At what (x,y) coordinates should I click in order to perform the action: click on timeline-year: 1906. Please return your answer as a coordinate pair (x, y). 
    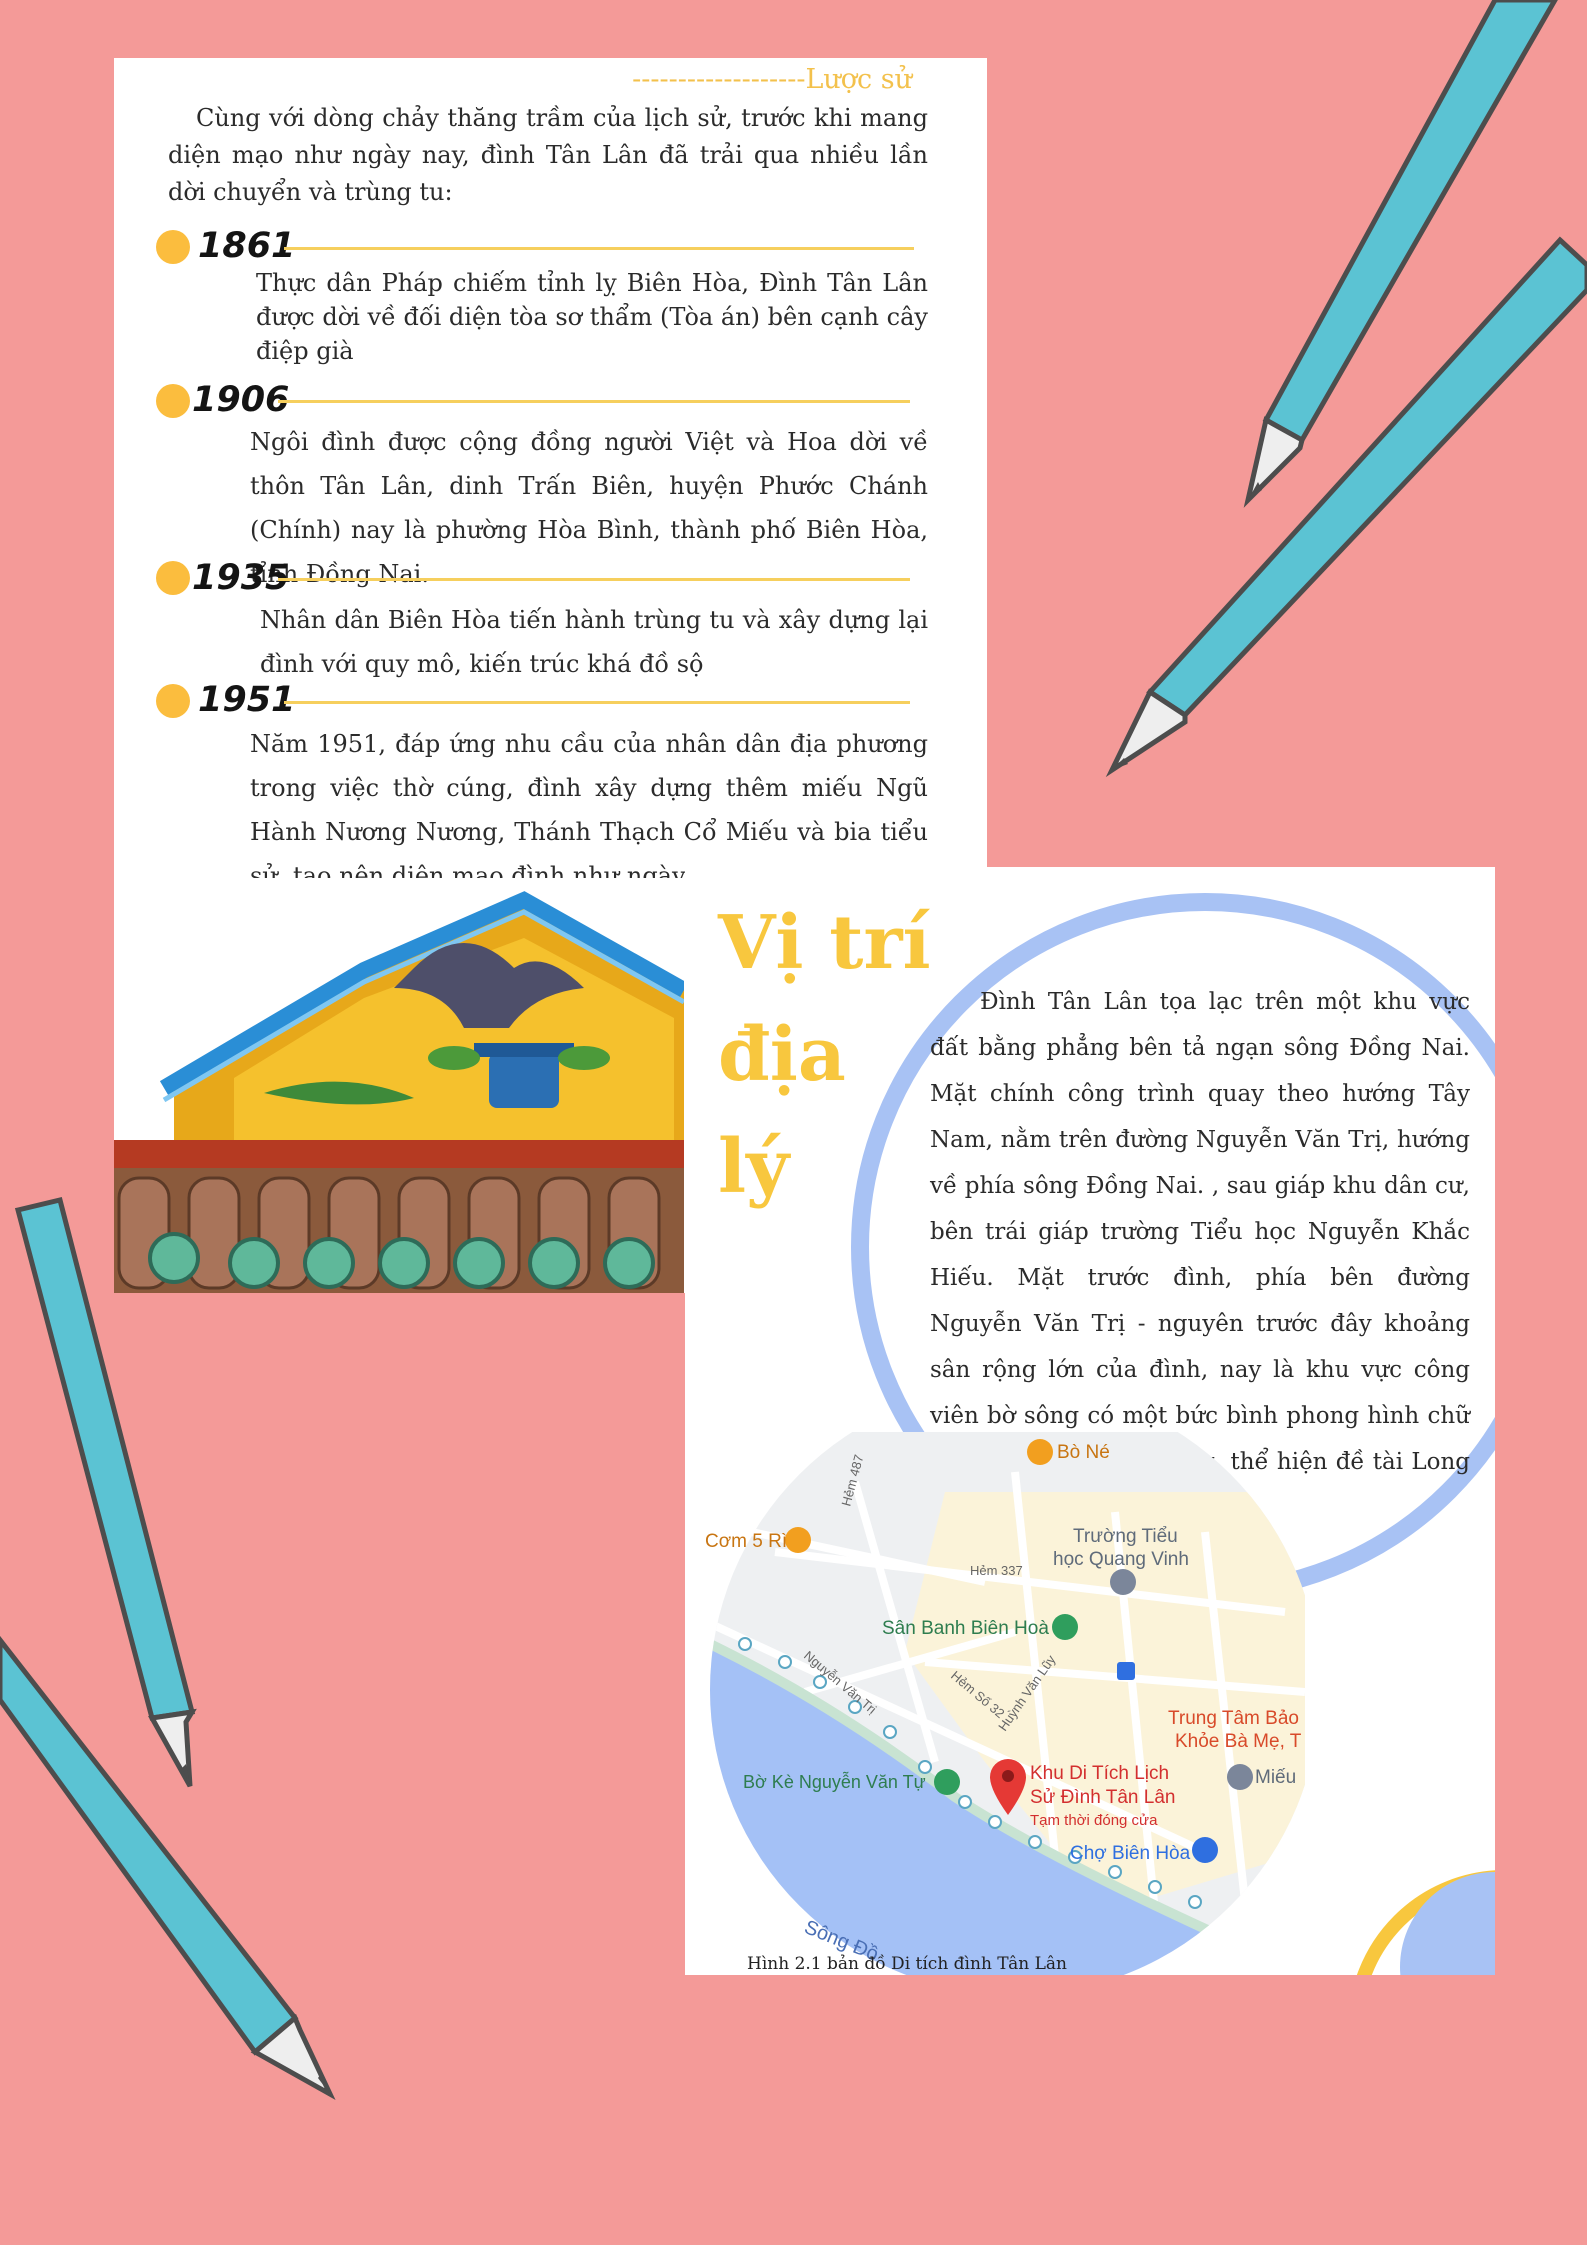
    Looking at the image, I should click on (241, 400).